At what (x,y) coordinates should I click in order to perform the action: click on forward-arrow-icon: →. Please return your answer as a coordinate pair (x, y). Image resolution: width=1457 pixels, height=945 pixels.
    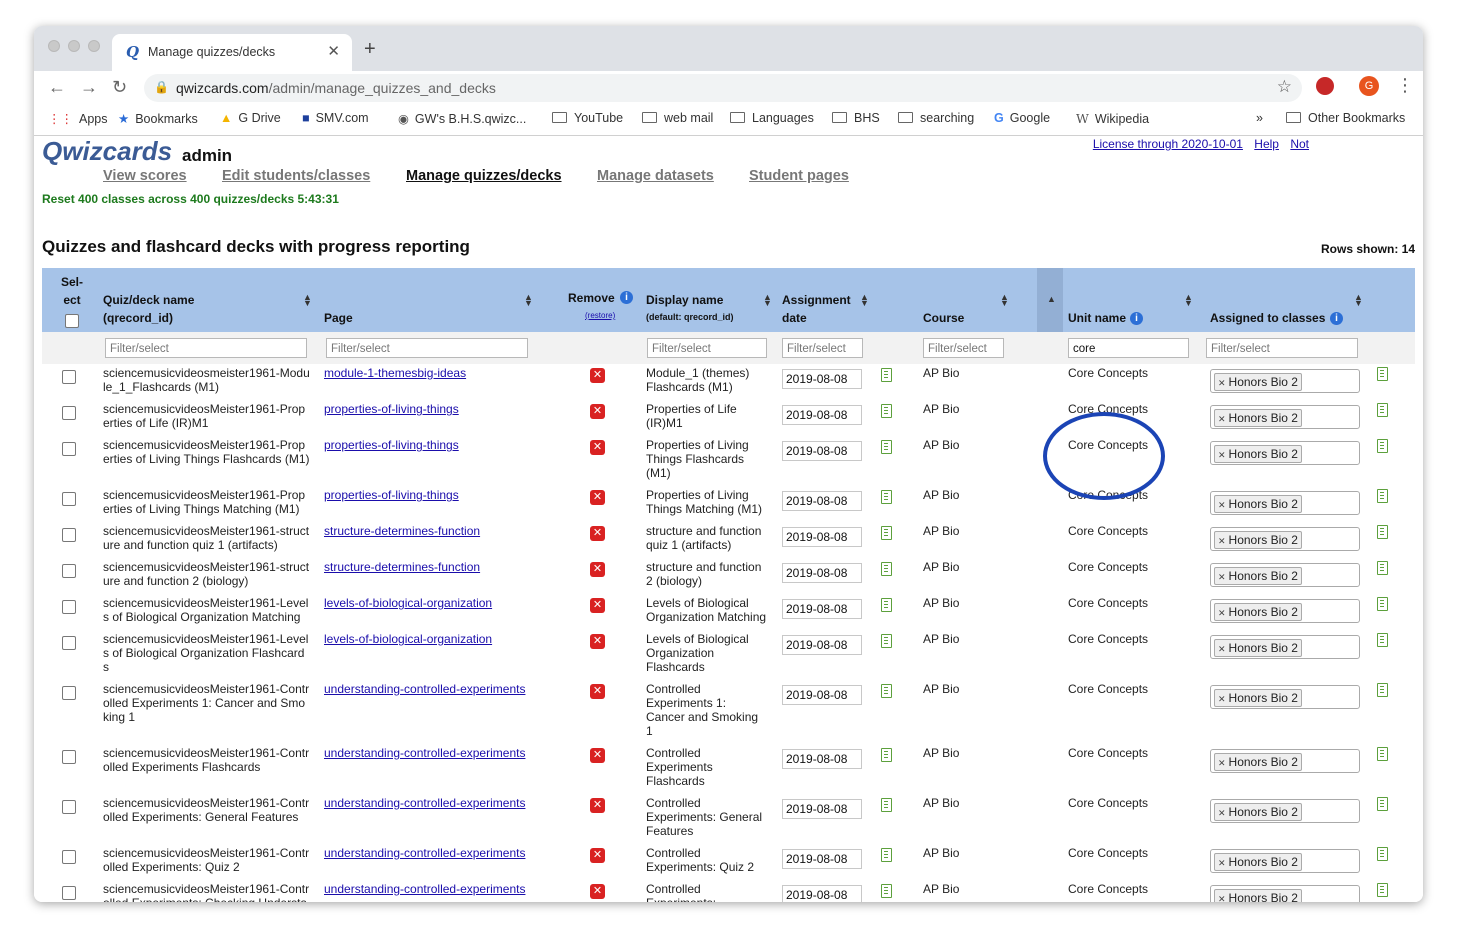
    Looking at the image, I should click on (89, 87).